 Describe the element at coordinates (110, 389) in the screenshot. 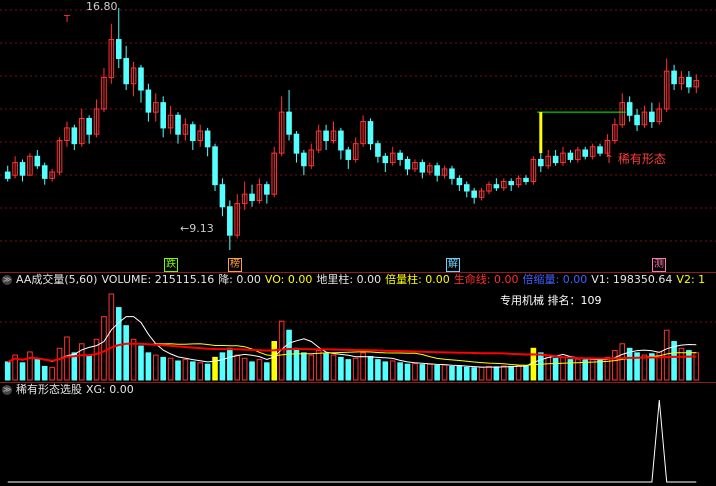

I see `field-0: XG: 0.00` at that location.